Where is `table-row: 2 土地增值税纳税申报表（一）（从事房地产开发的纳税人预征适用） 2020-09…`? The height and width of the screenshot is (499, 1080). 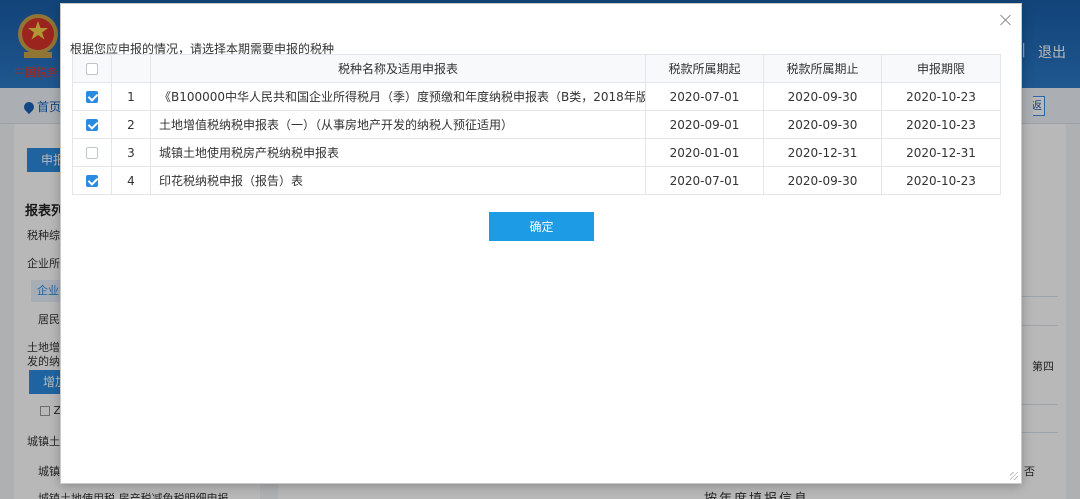
table-row: 2 土地增值税纳税申报表（一）（从事房地产开发的纳税人预征适用） 2020-09… is located at coordinates (536, 124).